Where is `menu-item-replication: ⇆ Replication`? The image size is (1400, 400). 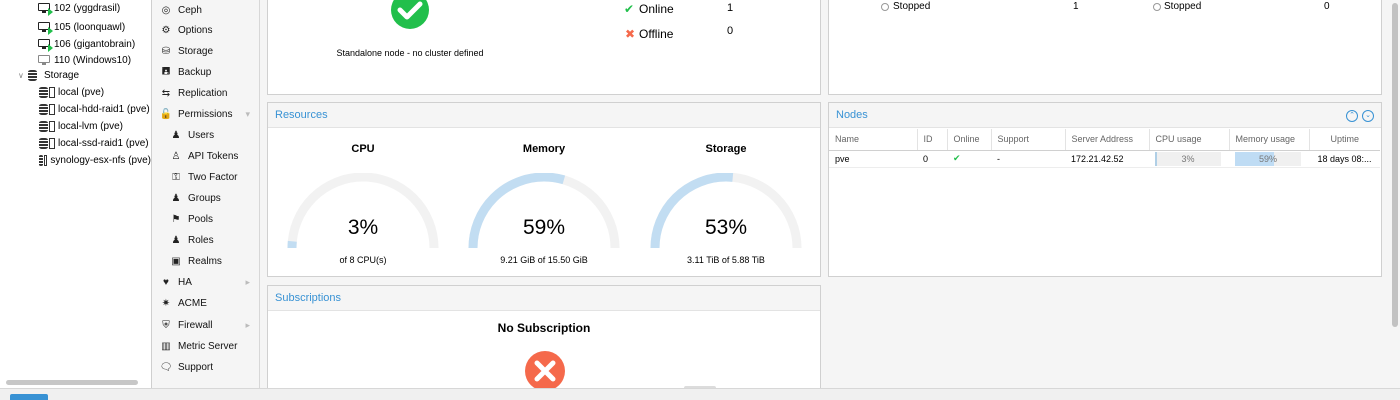 menu-item-replication: ⇆ Replication is located at coordinates (205, 93).